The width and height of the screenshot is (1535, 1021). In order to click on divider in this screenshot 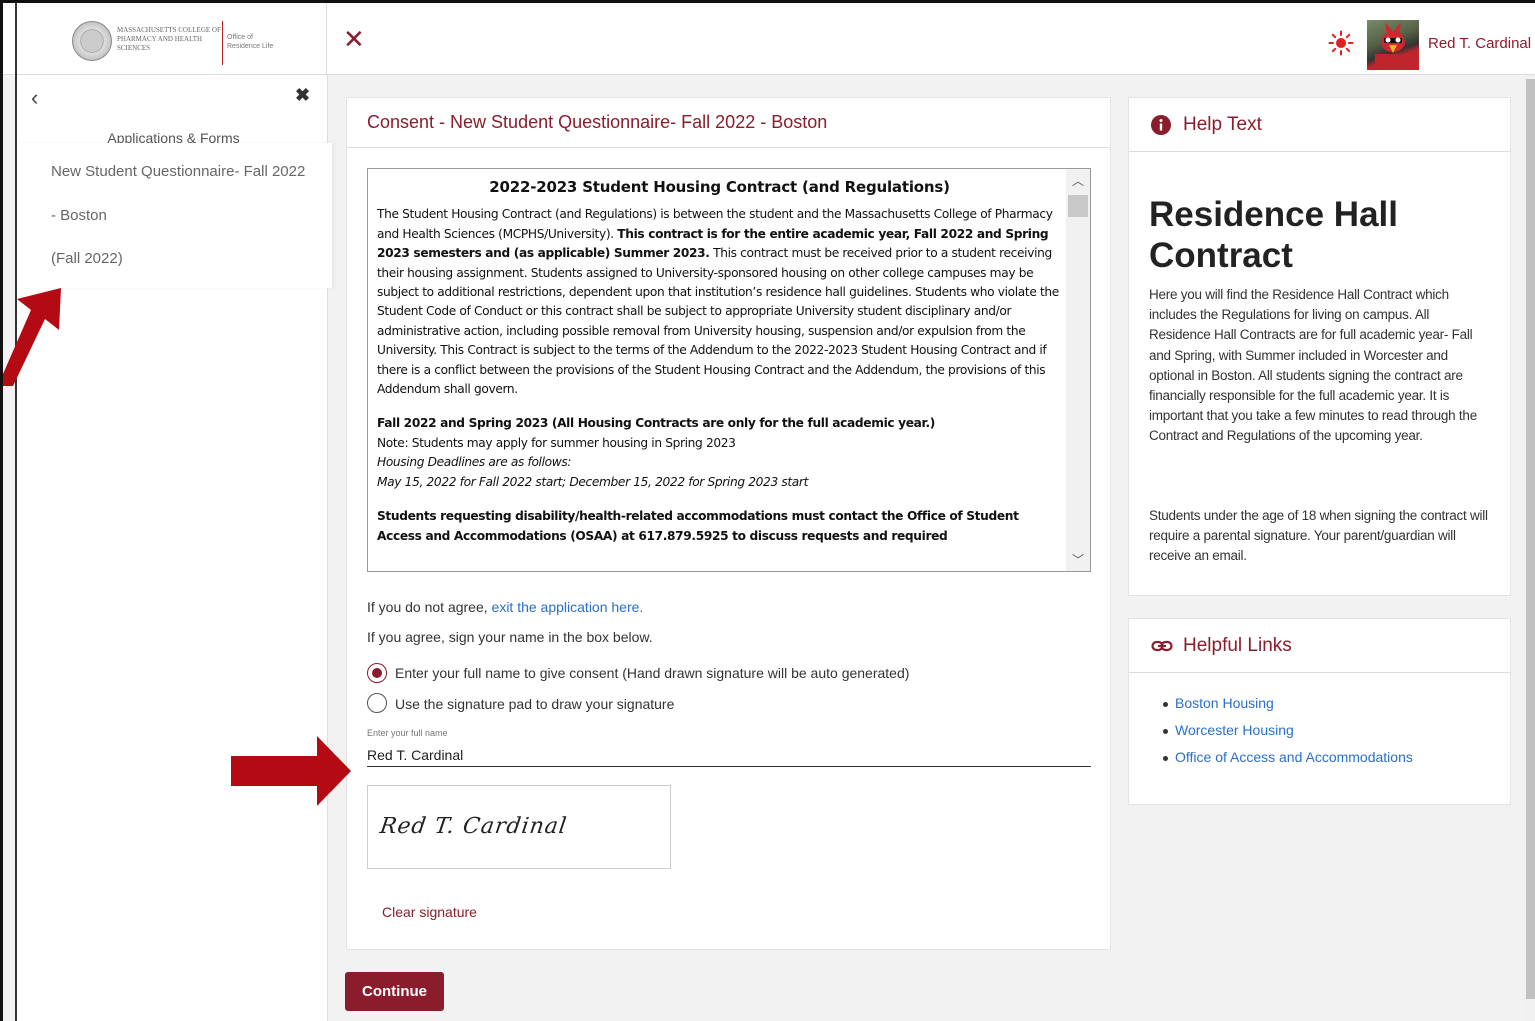, I will do `click(728, 147)`.